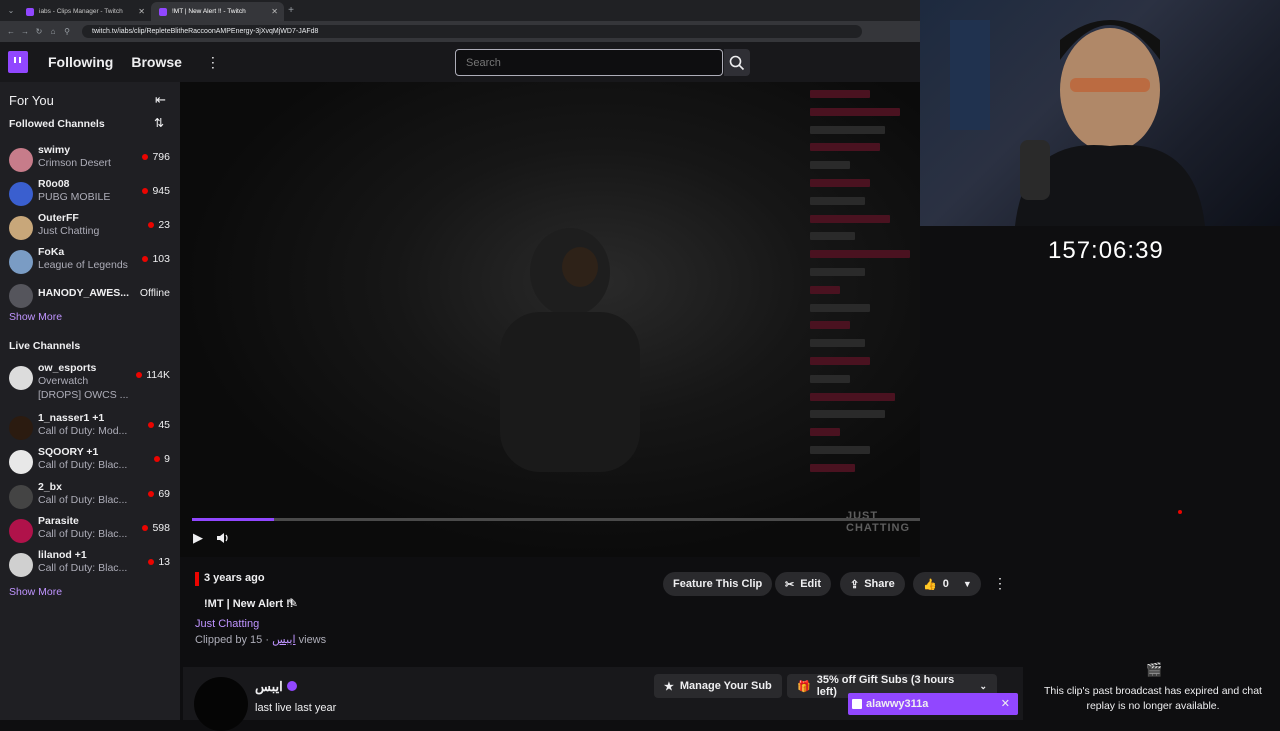 The width and height of the screenshot is (1280, 731). Describe the element at coordinates (53, 31) in the screenshot. I see `home-icon: ⌂` at that location.